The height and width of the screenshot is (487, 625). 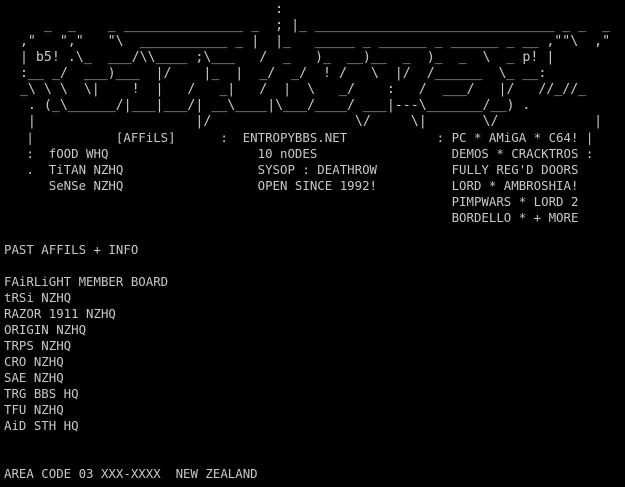 What do you see at coordinates (299, 153) in the screenshot?
I see `info-line: : fOOD WHQ 10 nODES DEMOS * CRACKTROS :` at bounding box center [299, 153].